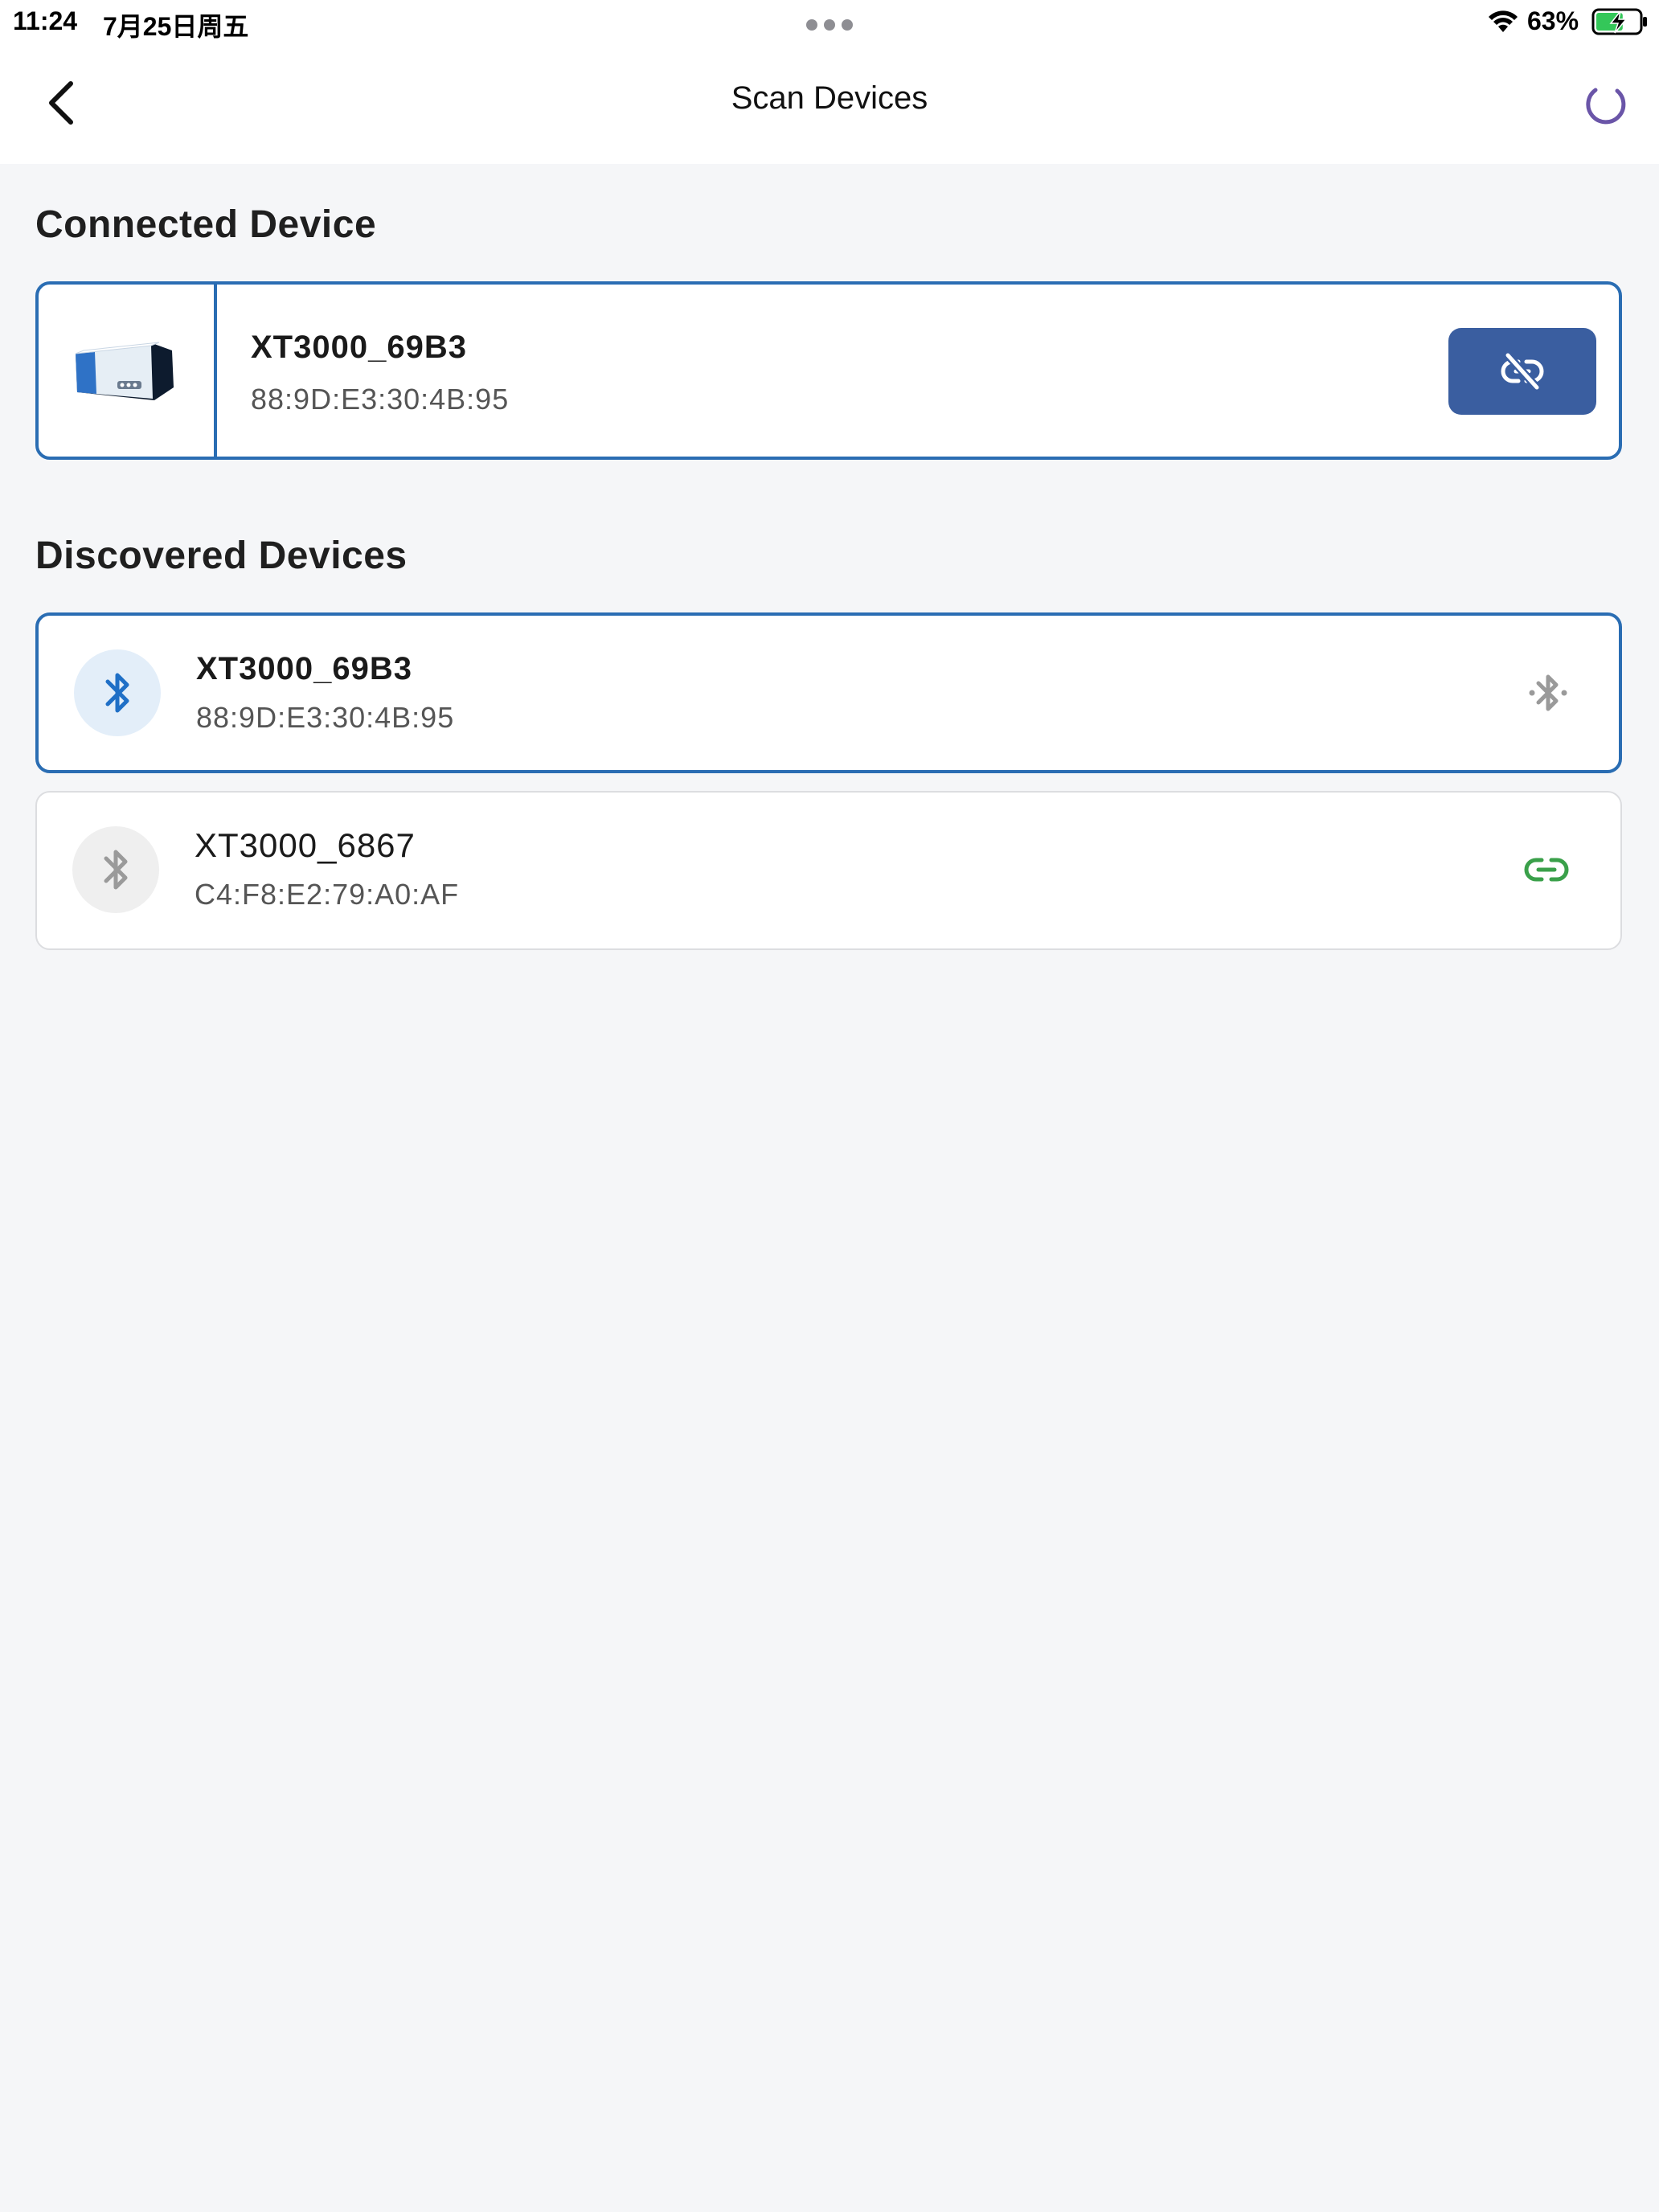 This screenshot has height=2212, width=1659. I want to click on status-bar: 11:24 7月25日周五 63%, so click(829, 22).